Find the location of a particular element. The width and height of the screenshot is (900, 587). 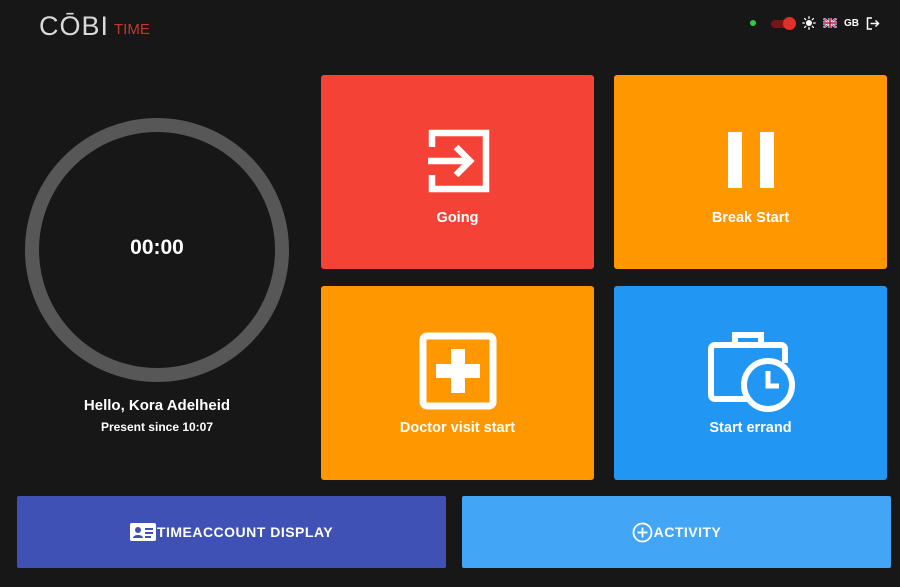

logo-sub-text: TIME is located at coordinates (132, 29).